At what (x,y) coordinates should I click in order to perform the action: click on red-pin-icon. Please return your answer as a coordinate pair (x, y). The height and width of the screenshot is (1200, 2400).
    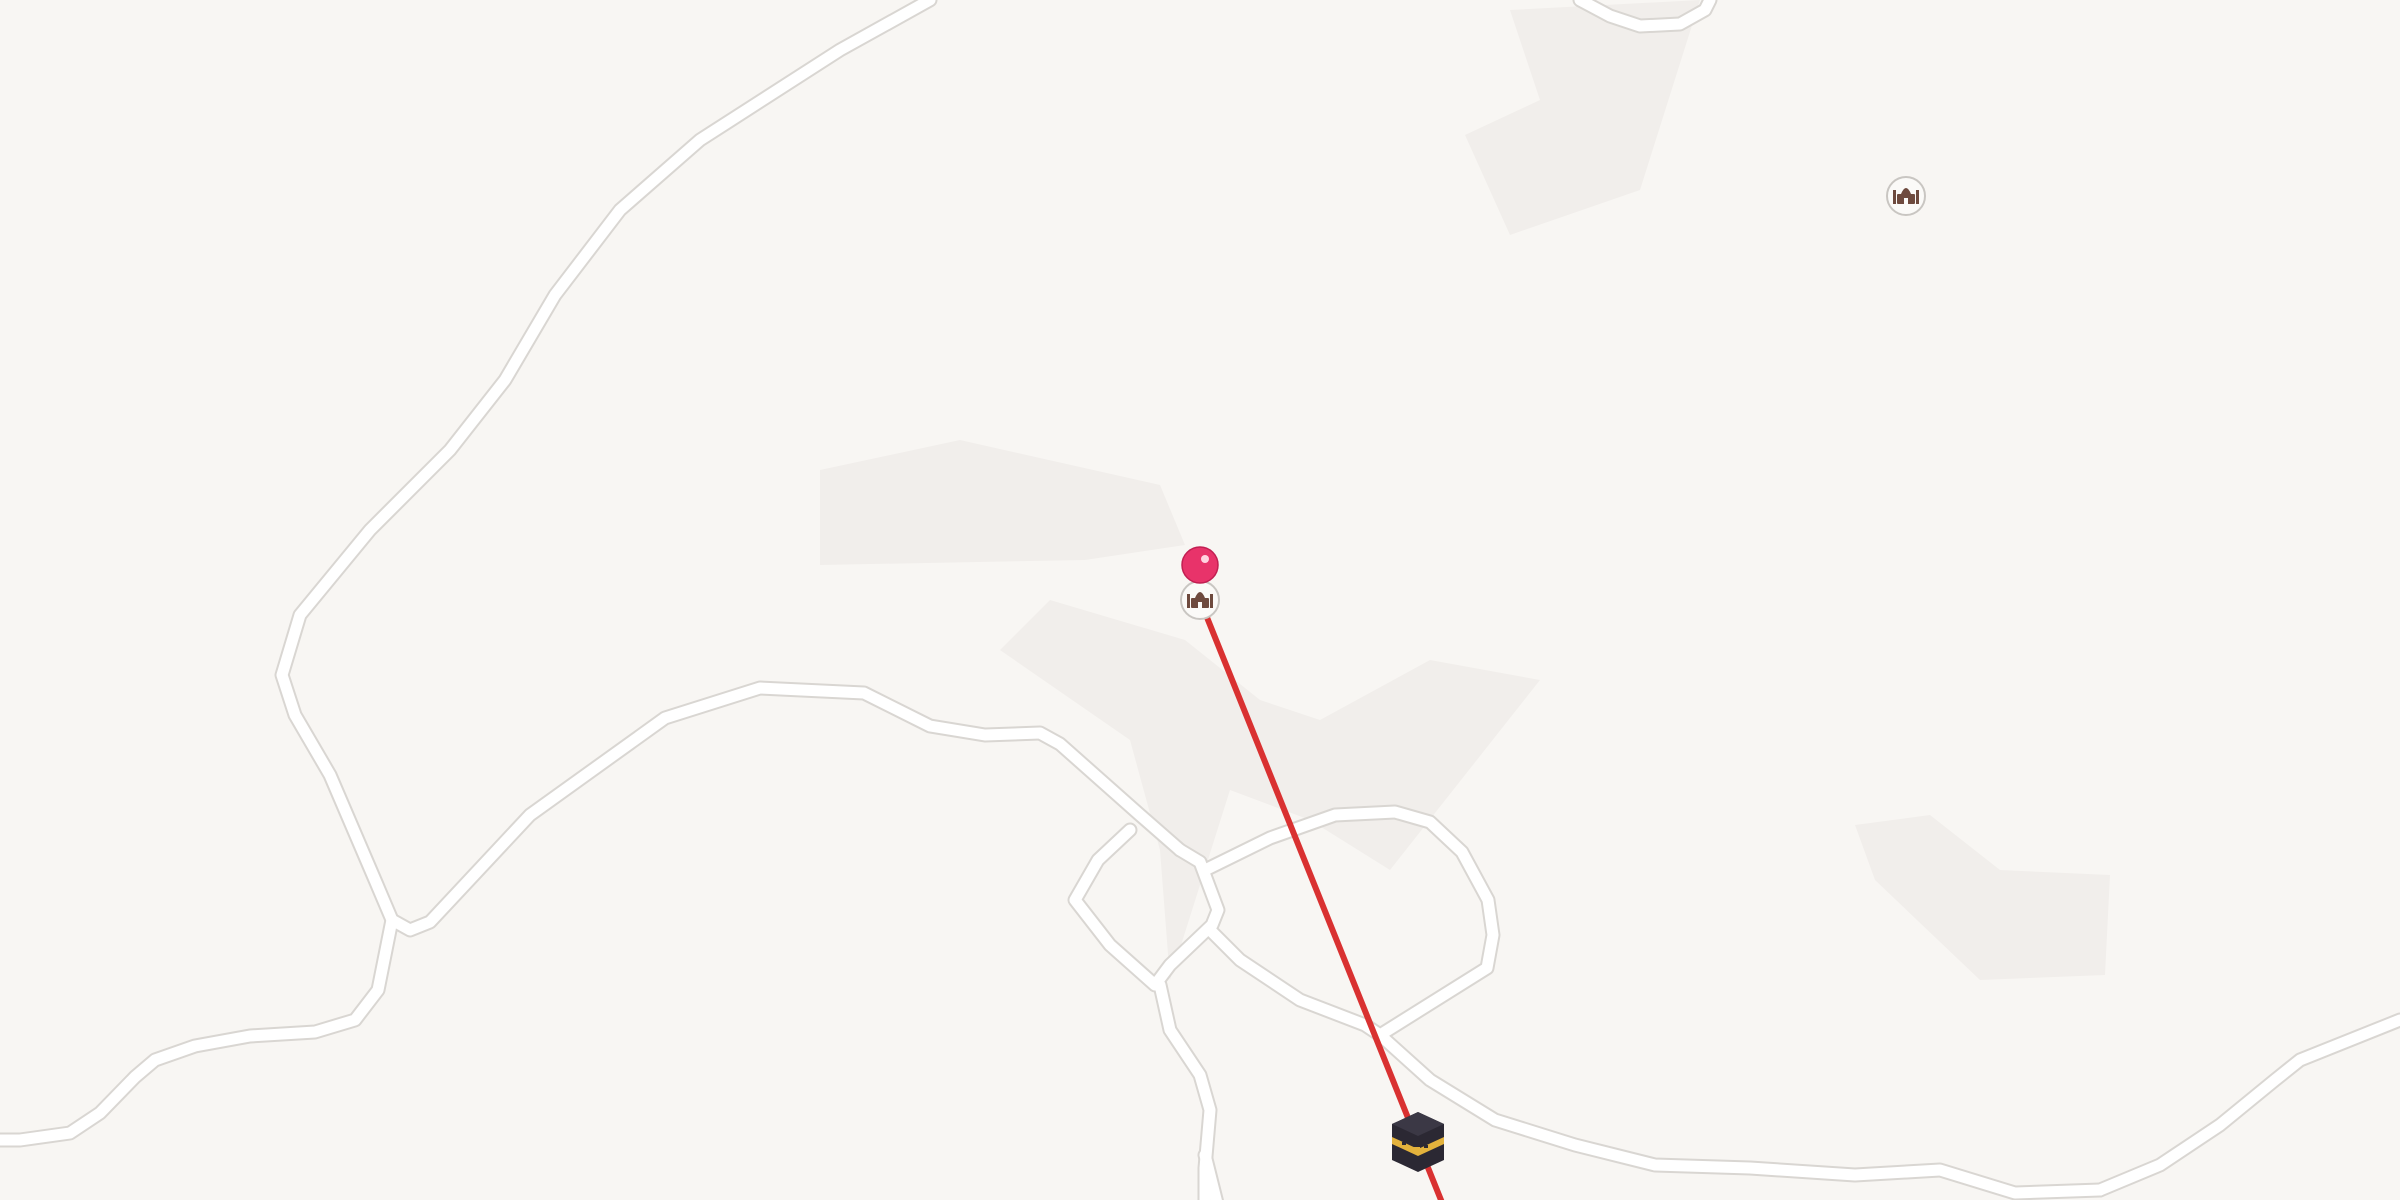
    Looking at the image, I should click on (1200, 565).